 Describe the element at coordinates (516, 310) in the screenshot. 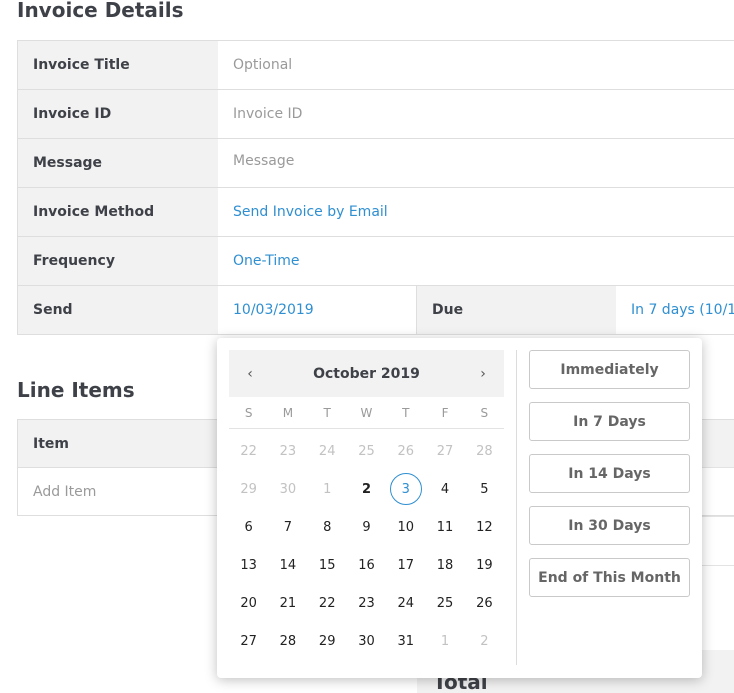

I see `due-label: Due` at that location.